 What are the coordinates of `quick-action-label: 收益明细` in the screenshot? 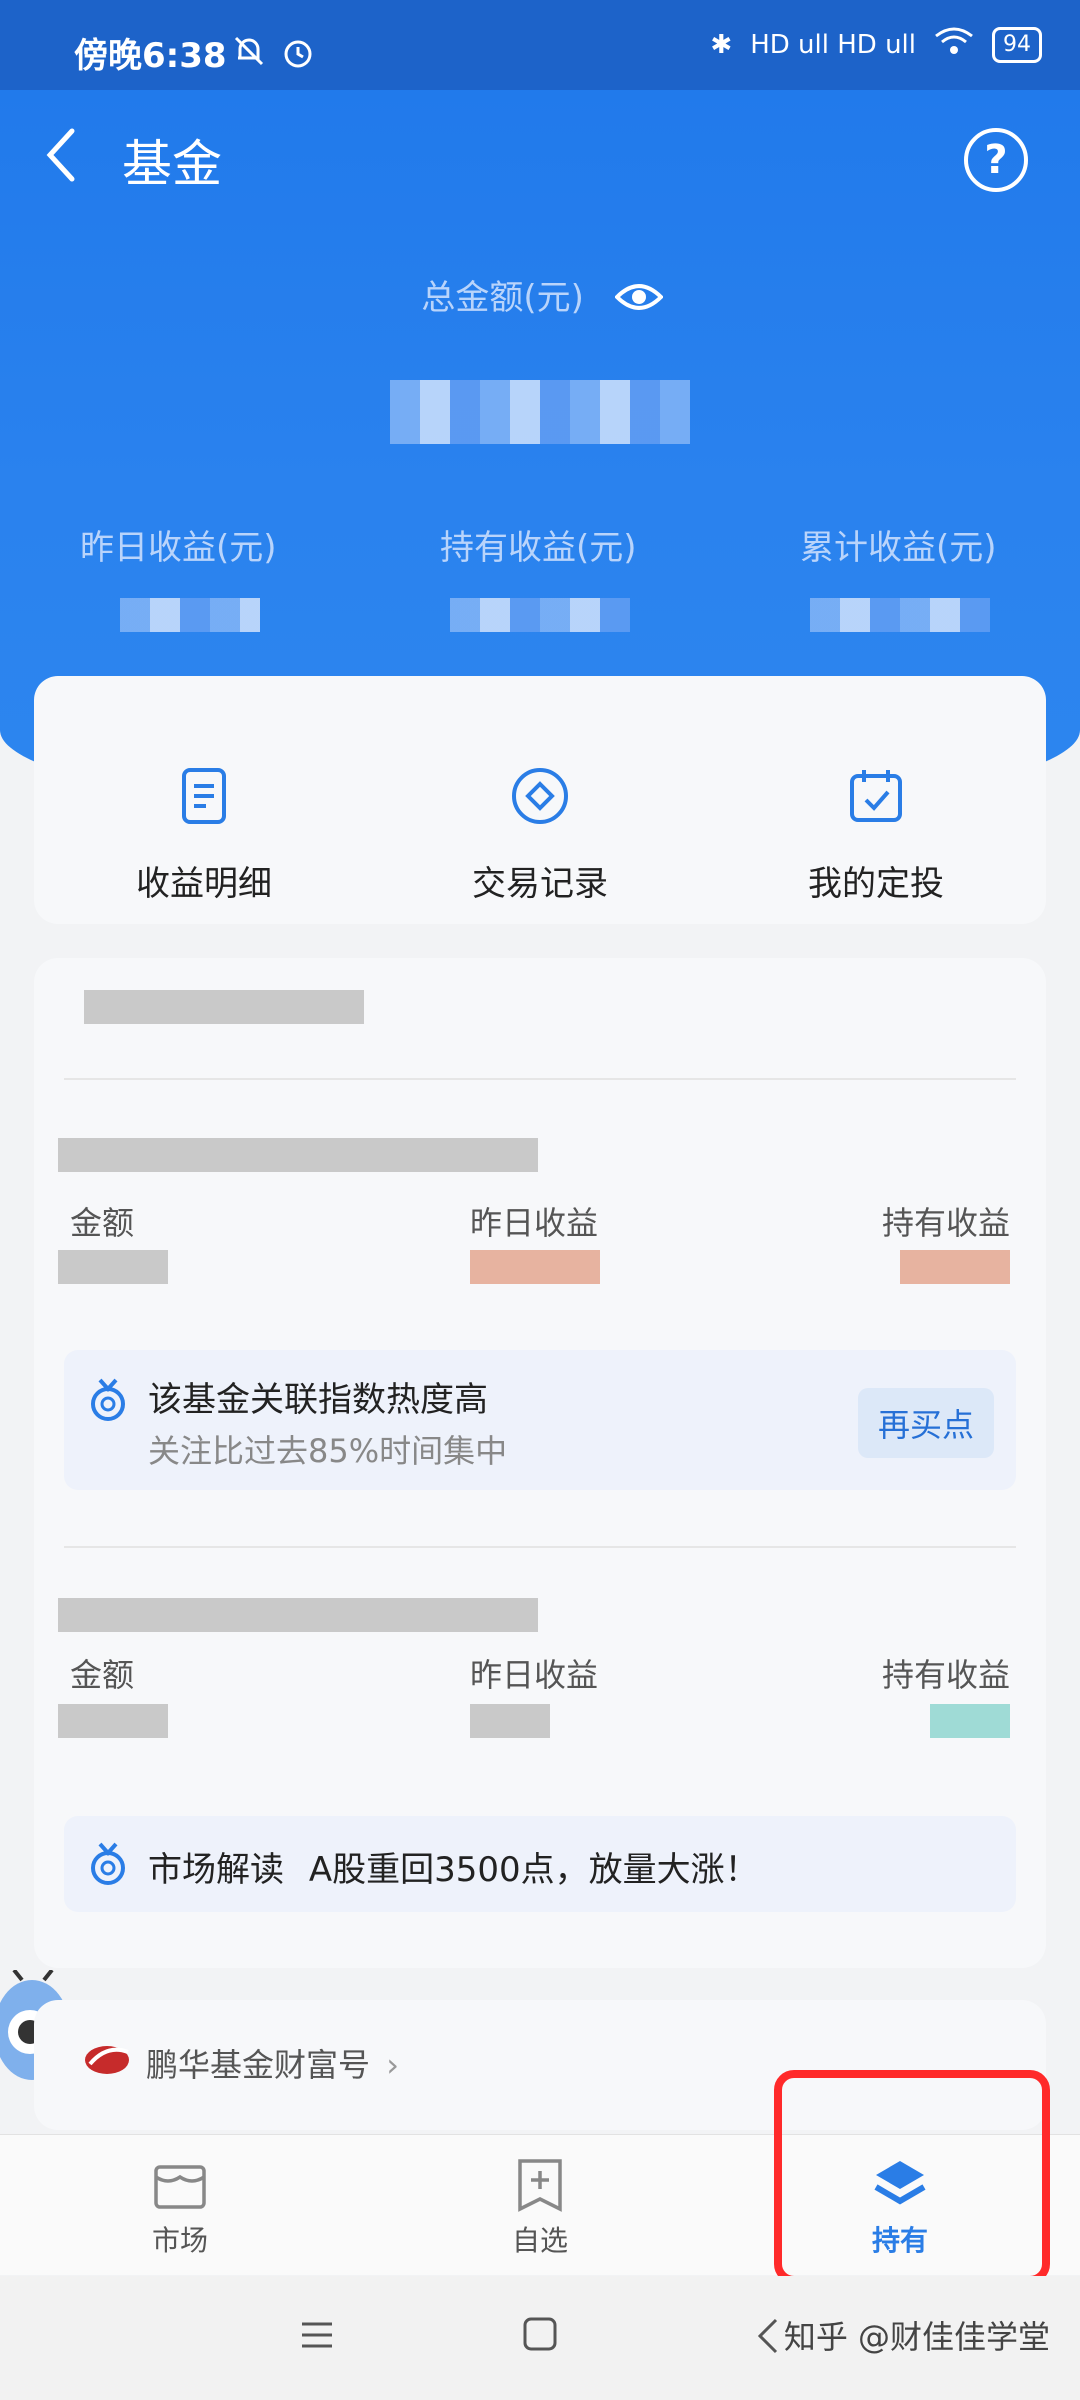 It's located at (204, 884).